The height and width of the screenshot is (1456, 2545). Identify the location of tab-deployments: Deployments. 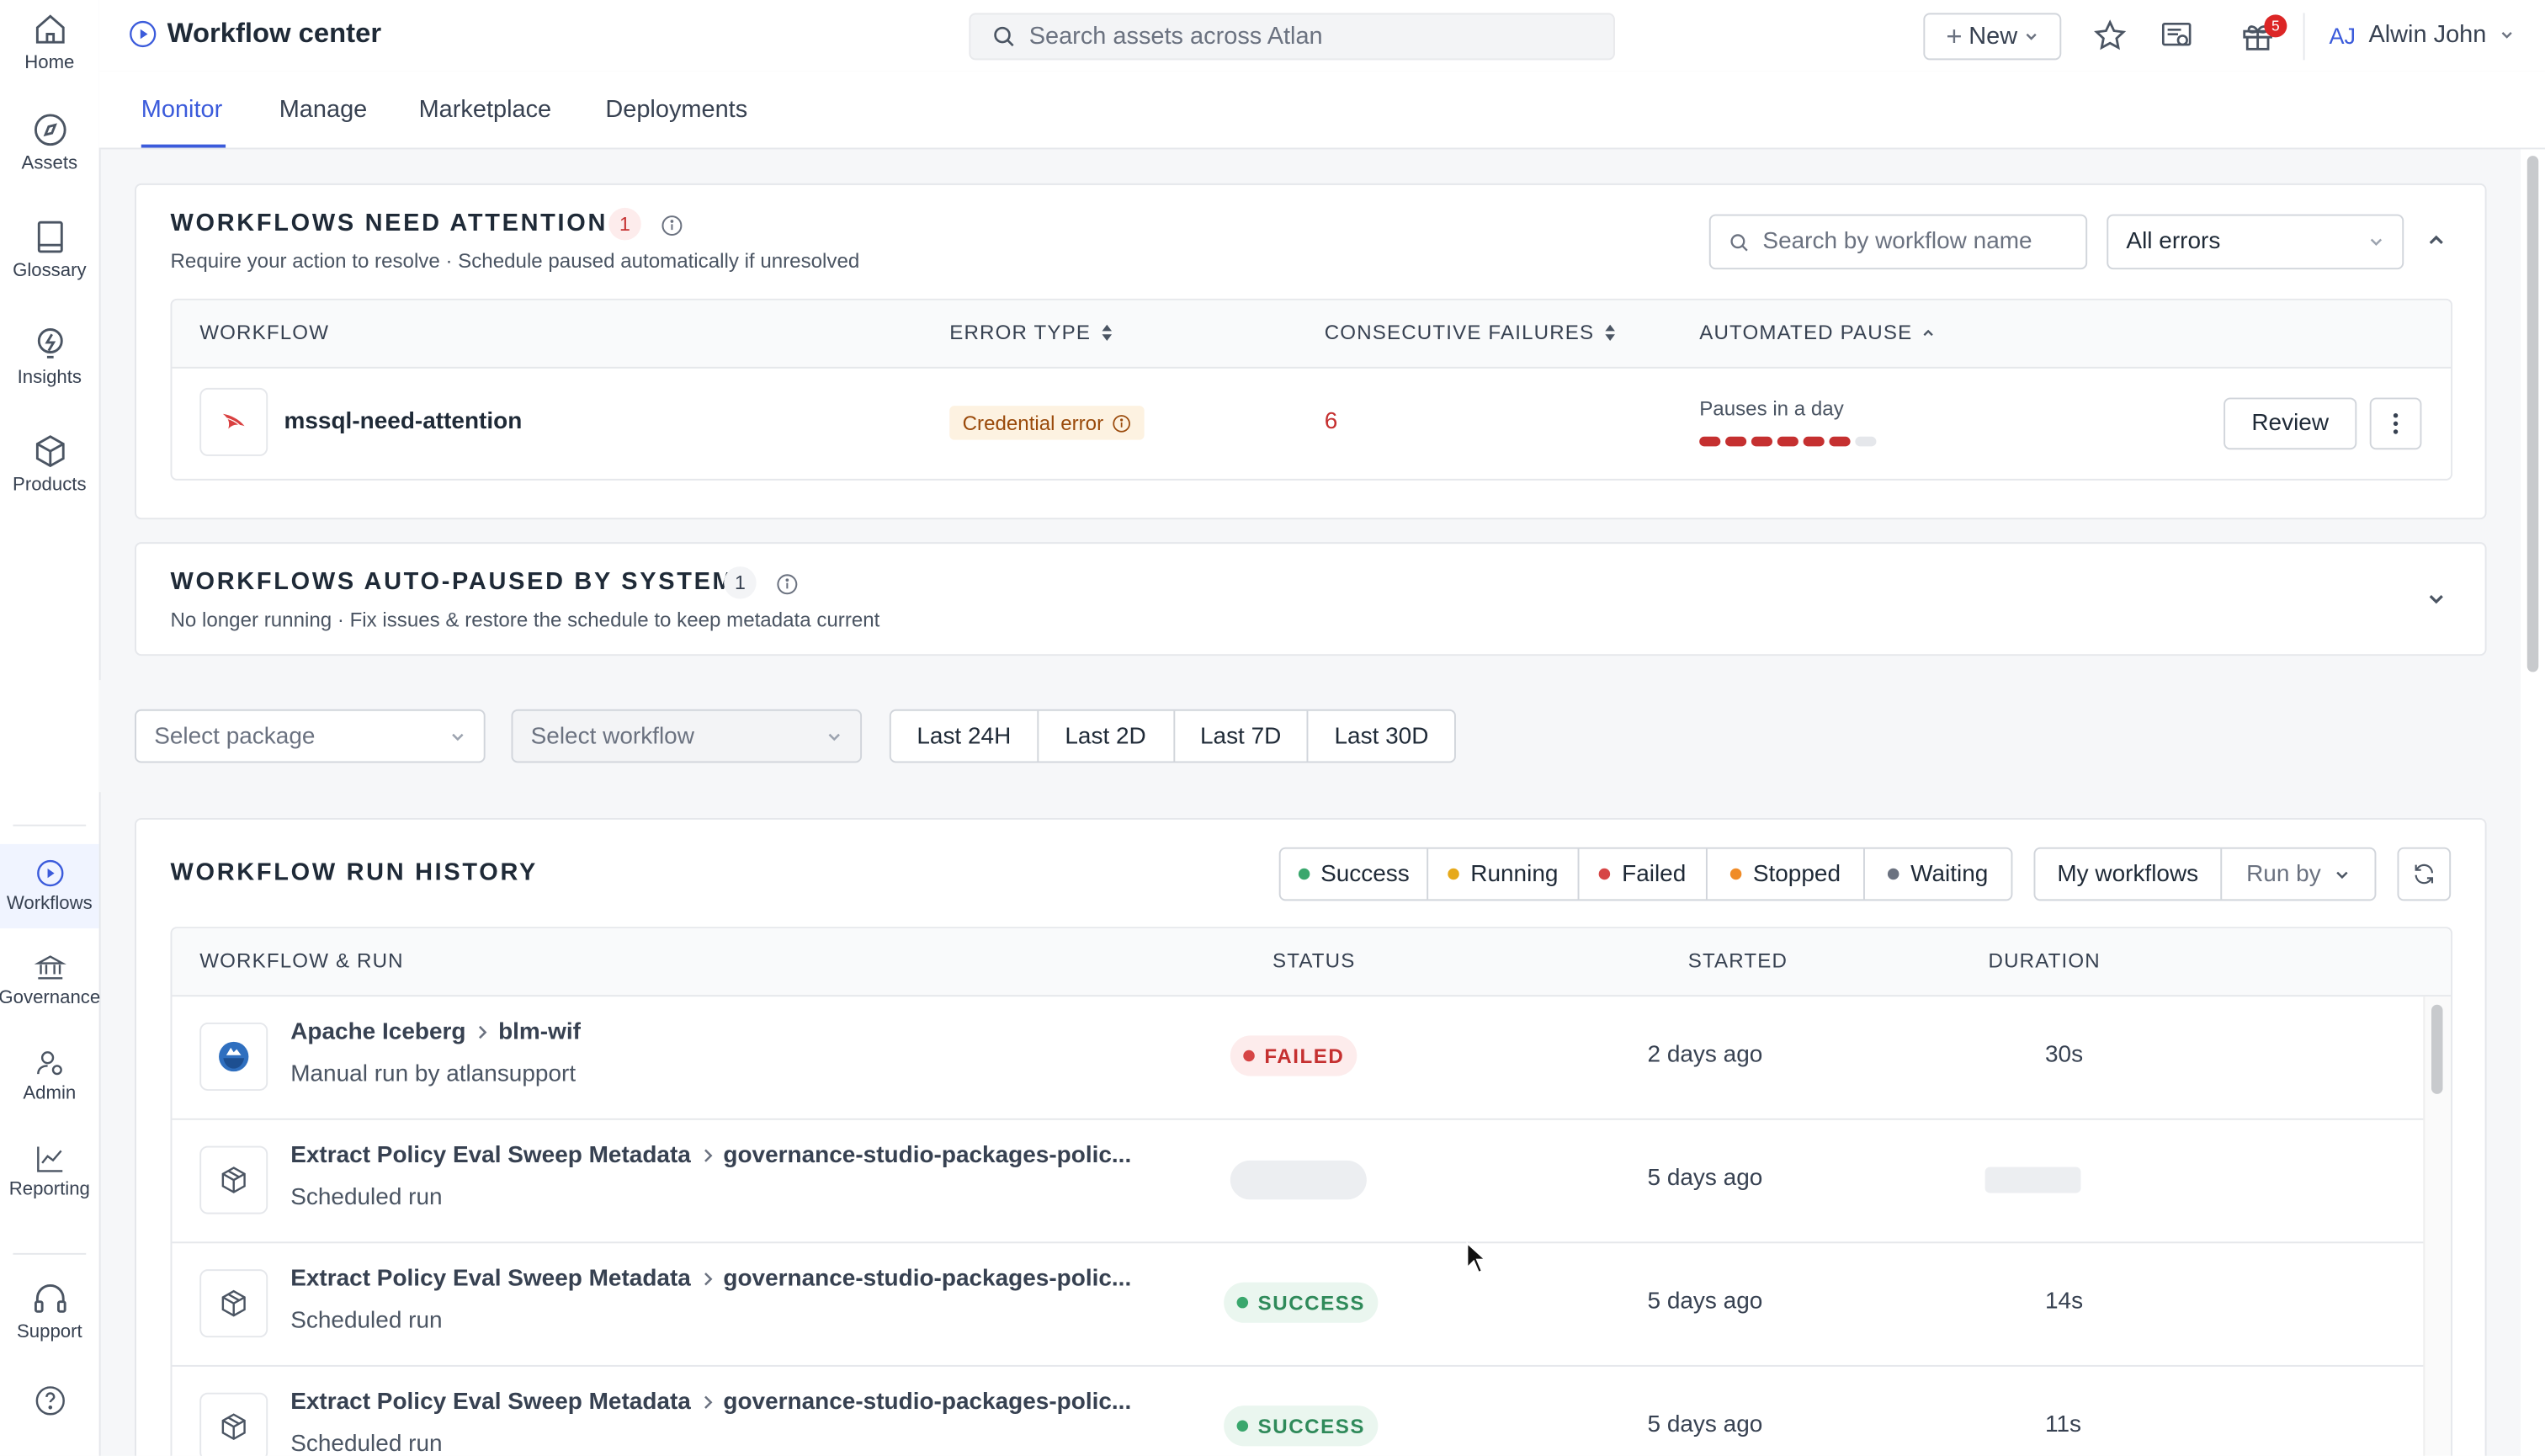
(676, 110).